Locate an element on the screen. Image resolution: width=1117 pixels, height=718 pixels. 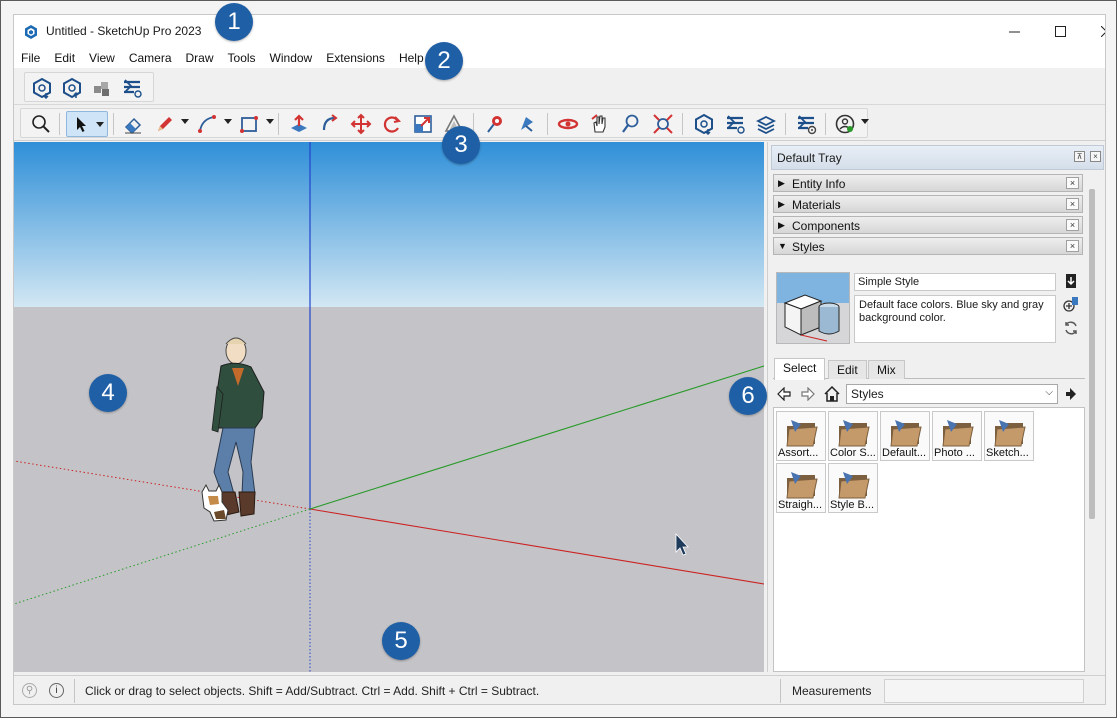
pan-icon is located at coordinates (599, 124).